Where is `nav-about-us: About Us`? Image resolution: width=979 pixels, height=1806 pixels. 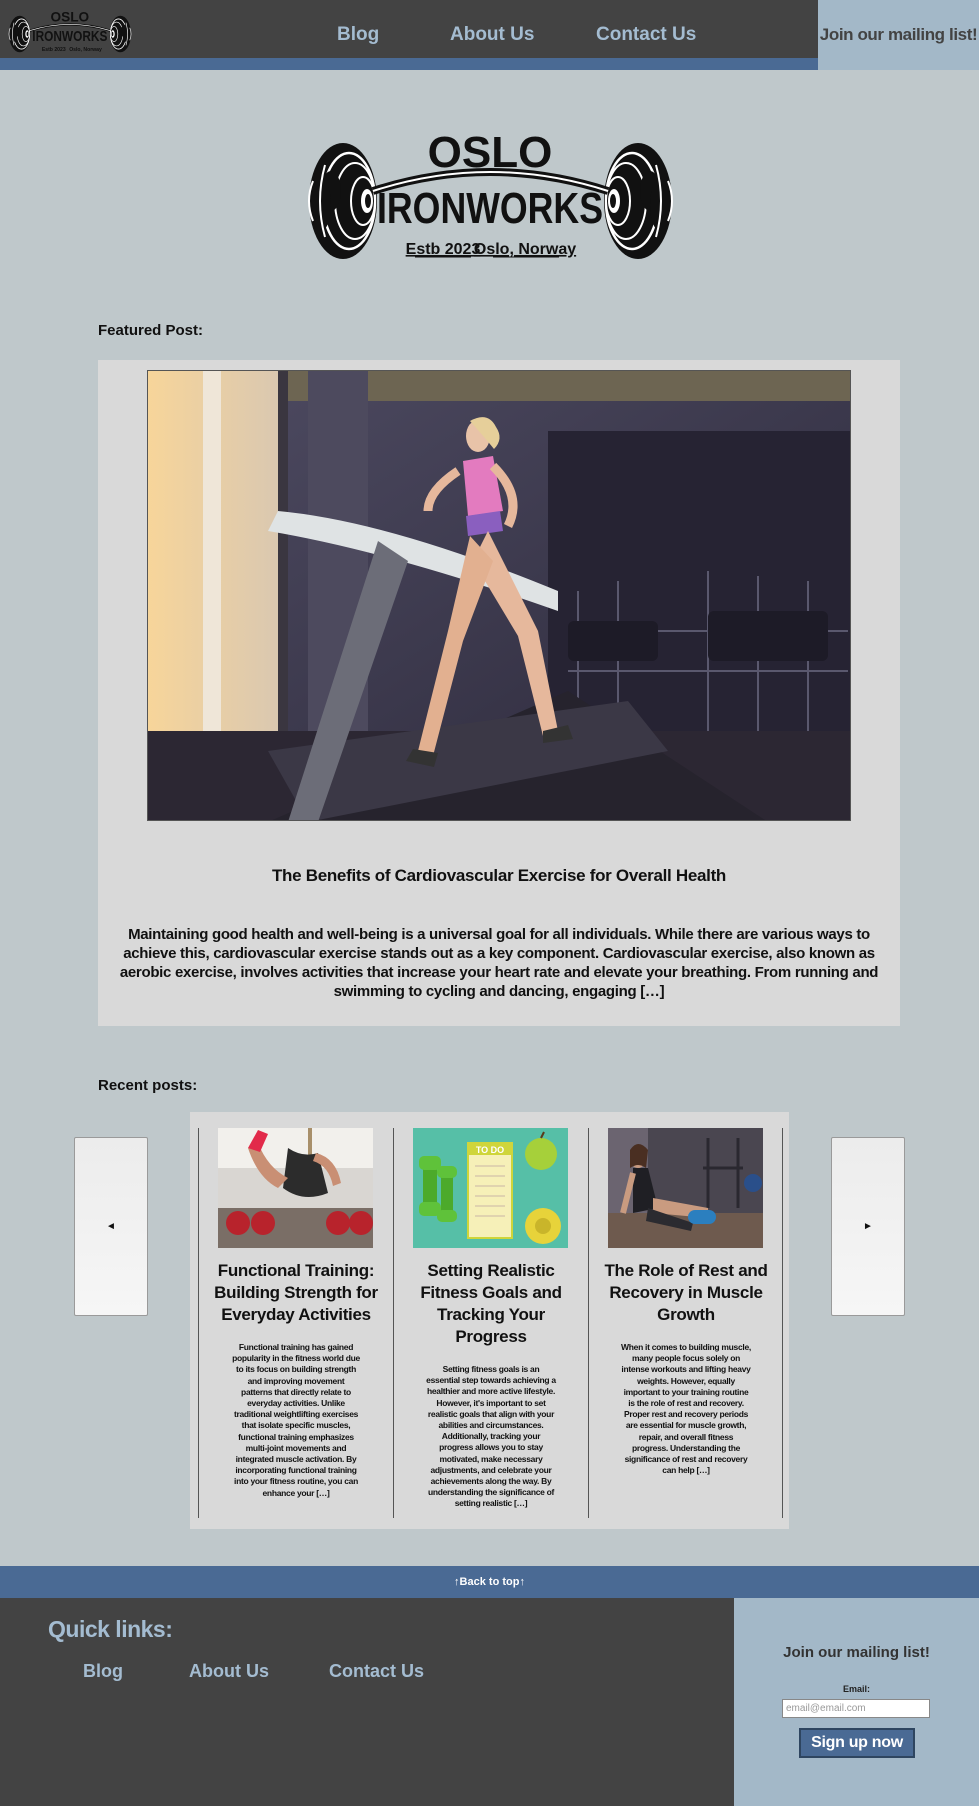
nav-about-us: About Us is located at coordinates (492, 35).